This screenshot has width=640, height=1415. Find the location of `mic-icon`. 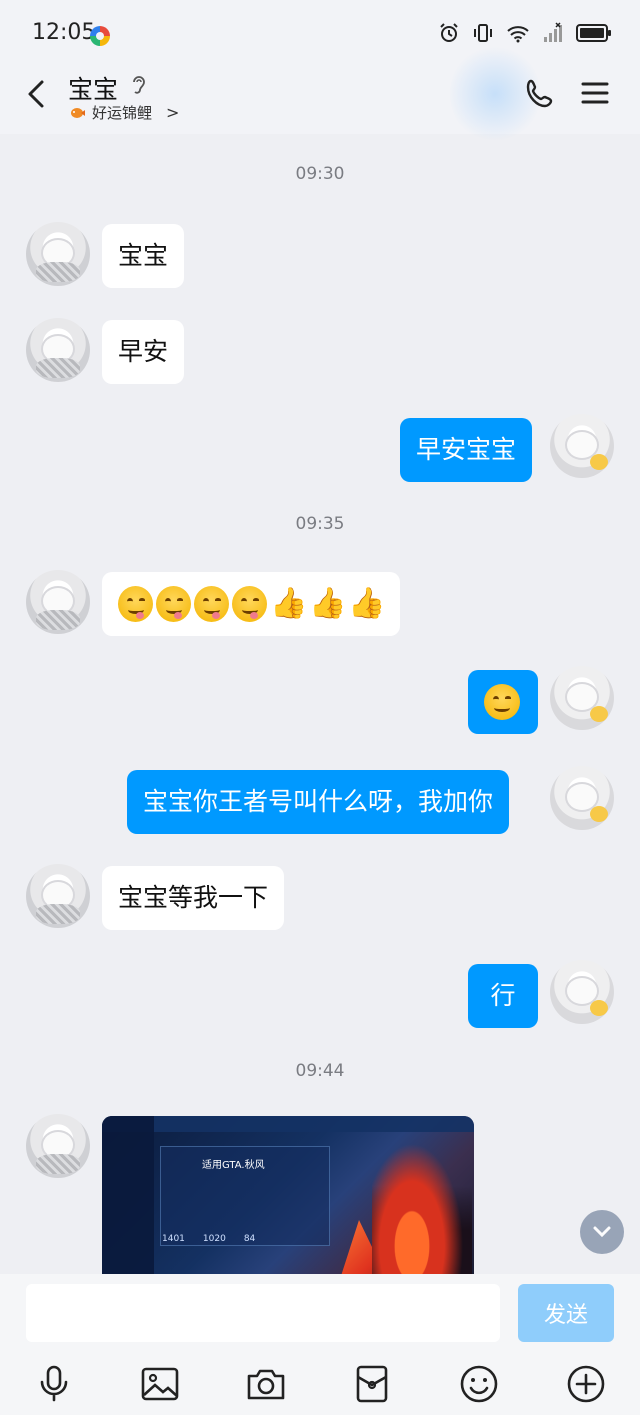

mic-icon is located at coordinates (54, 1383).